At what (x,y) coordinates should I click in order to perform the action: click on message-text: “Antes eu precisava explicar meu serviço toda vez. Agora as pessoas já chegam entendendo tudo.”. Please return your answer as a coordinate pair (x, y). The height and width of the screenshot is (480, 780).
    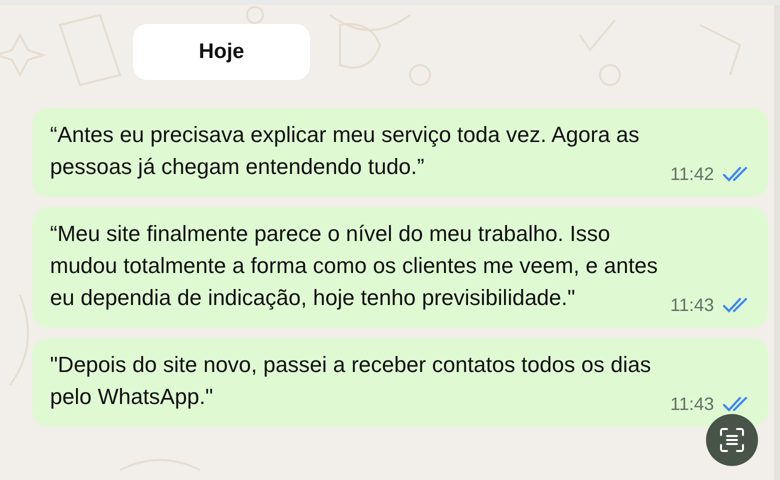
    Looking at the image, I should click on (345, 151).